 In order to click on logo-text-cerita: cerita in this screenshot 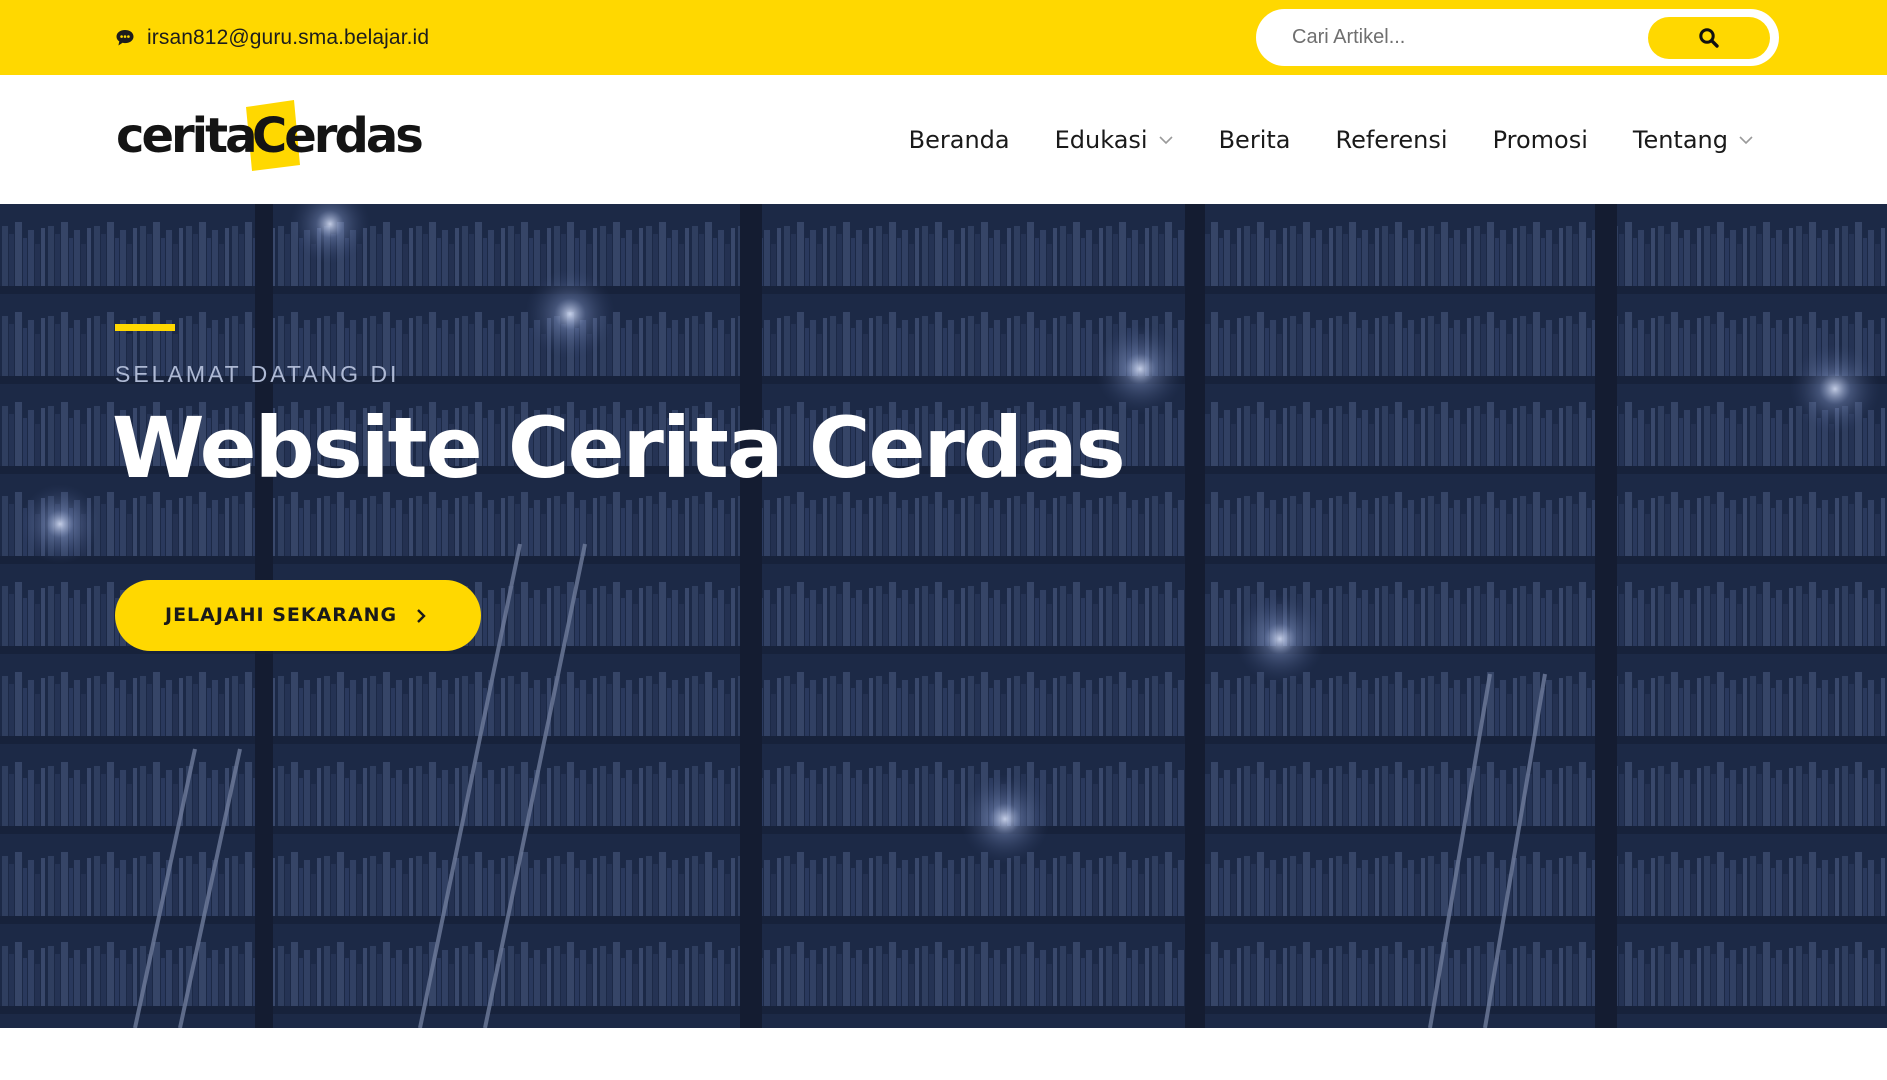, I will do `click(185, 136)`.